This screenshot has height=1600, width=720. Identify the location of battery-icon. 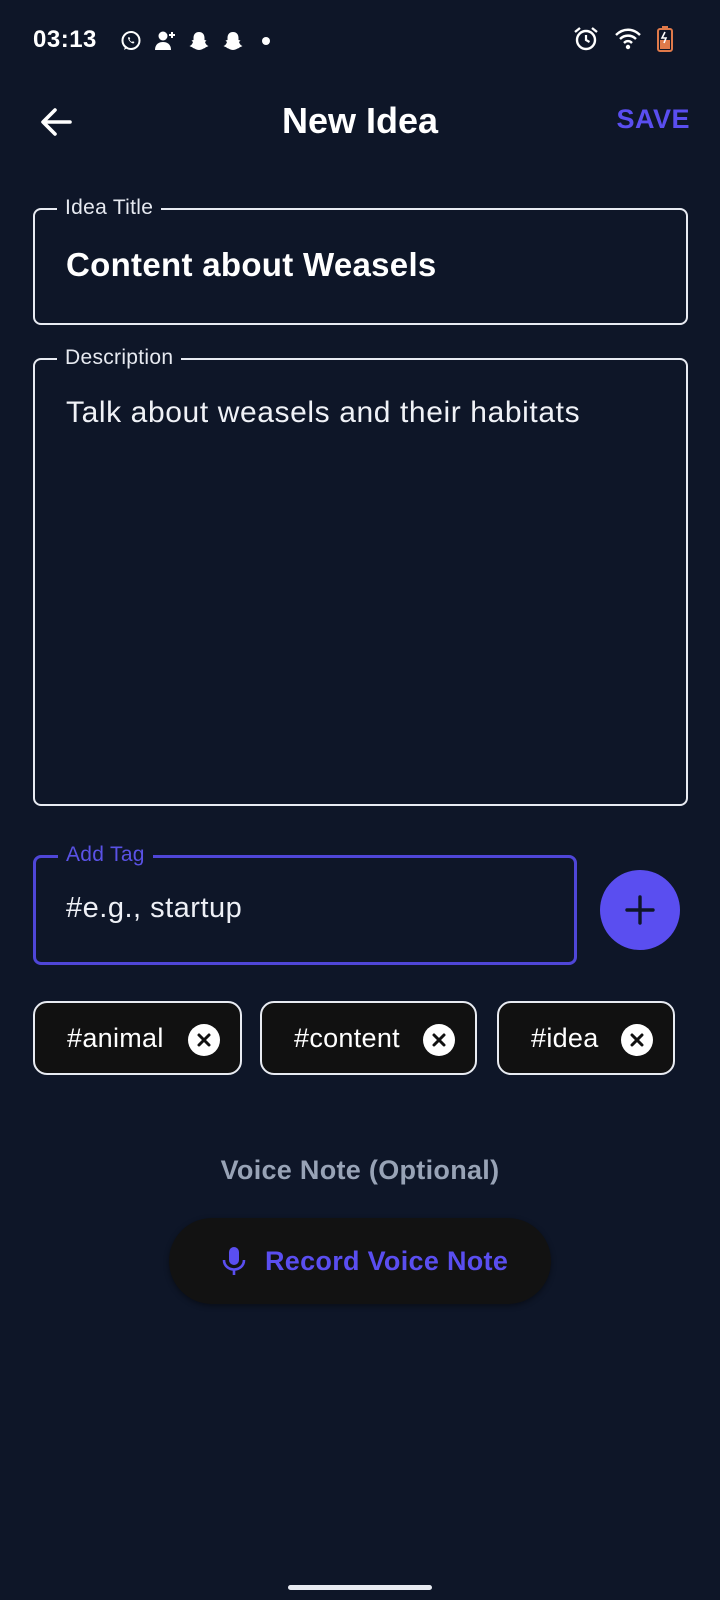
(665, 41).